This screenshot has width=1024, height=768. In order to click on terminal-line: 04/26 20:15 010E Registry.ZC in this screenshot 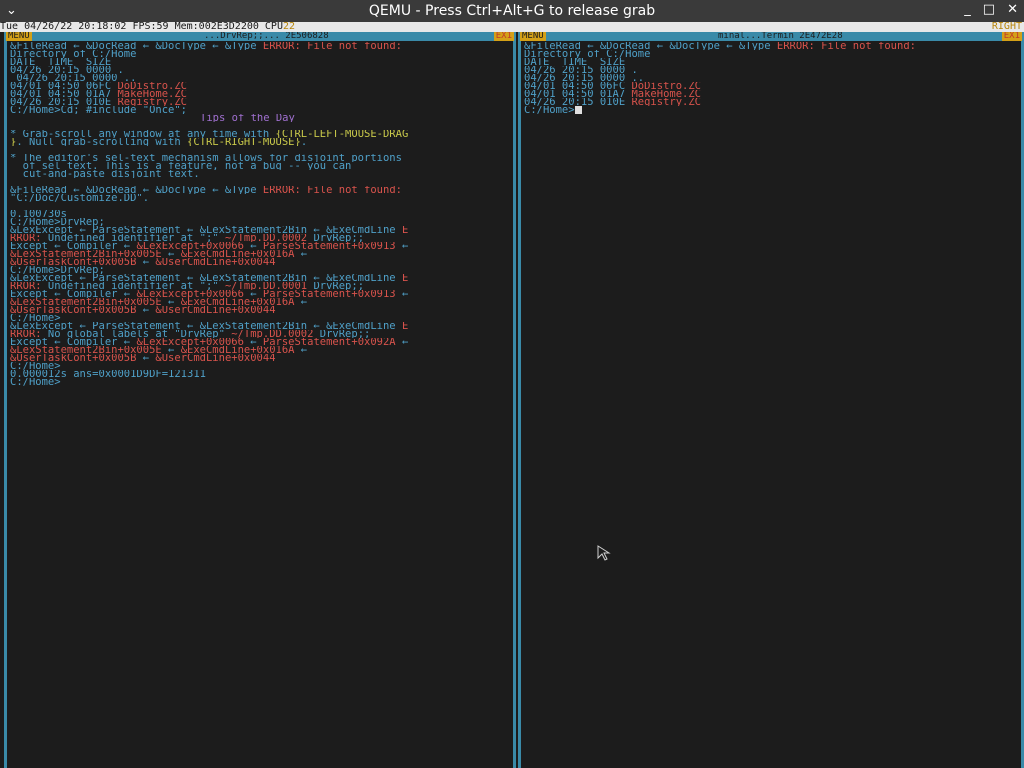, I will do `click(771, 102)`.